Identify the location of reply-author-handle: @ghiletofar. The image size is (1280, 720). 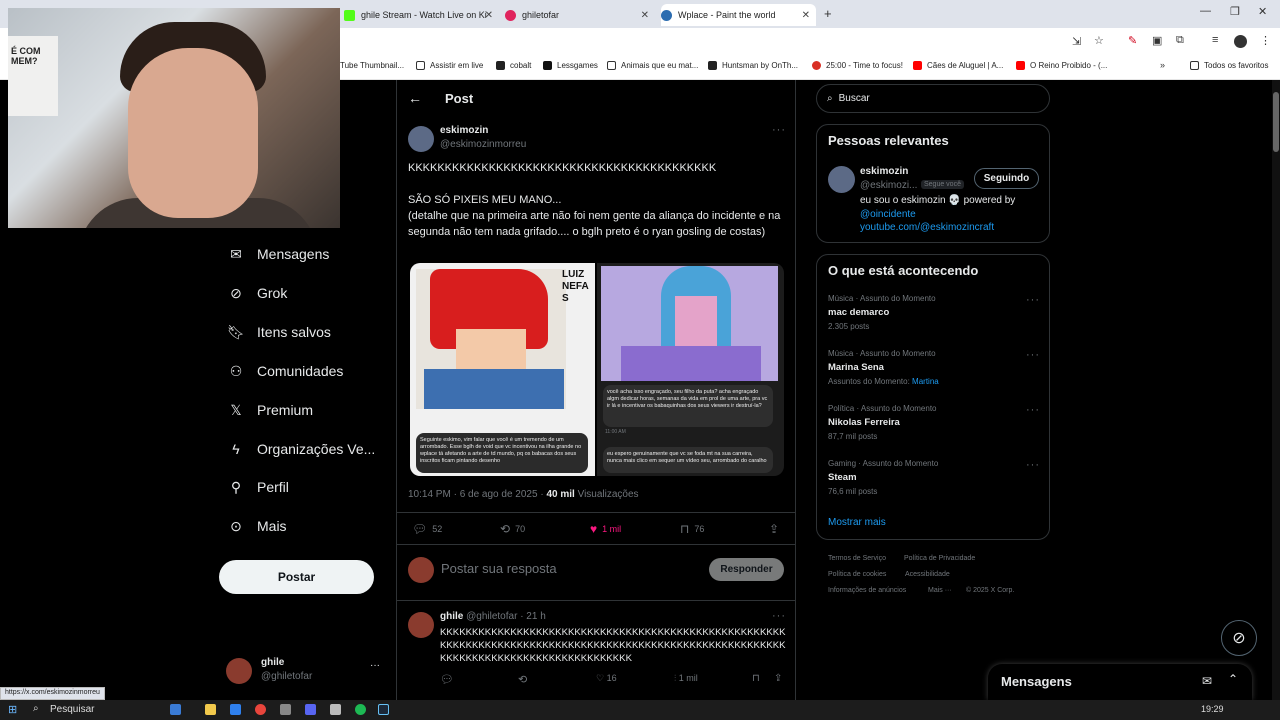
(491, 616).